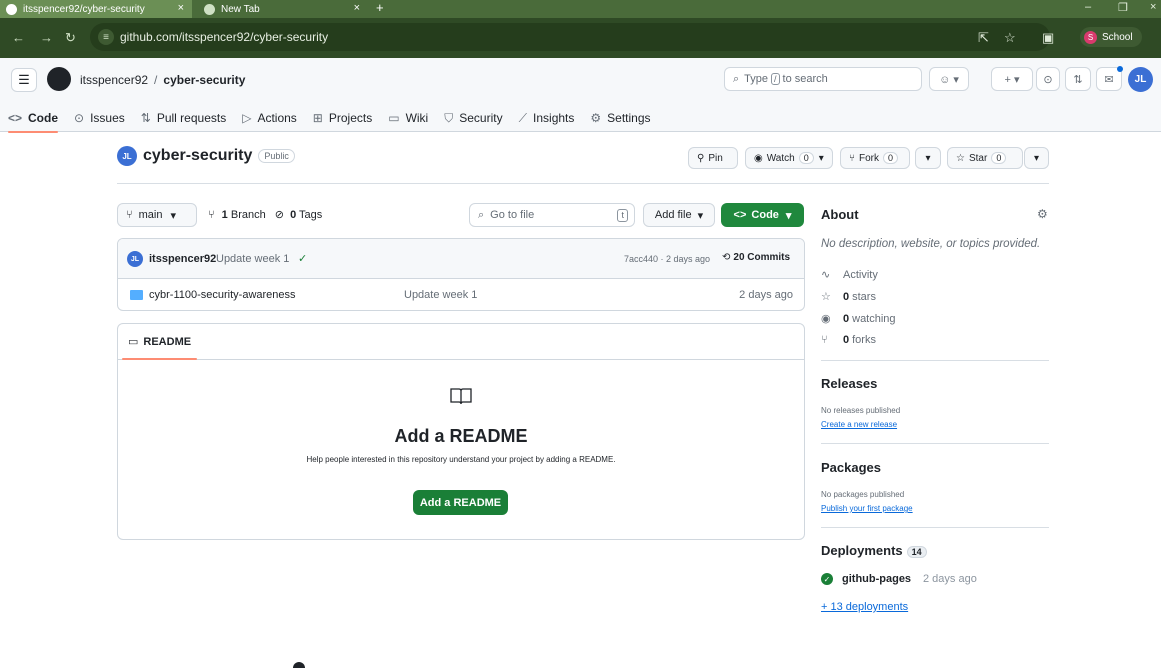 Image resolution: width=1161 pixels, height=668 pixels. I want to click on watch-button: ◉ Watch 0 ▾, so click(789, 158).